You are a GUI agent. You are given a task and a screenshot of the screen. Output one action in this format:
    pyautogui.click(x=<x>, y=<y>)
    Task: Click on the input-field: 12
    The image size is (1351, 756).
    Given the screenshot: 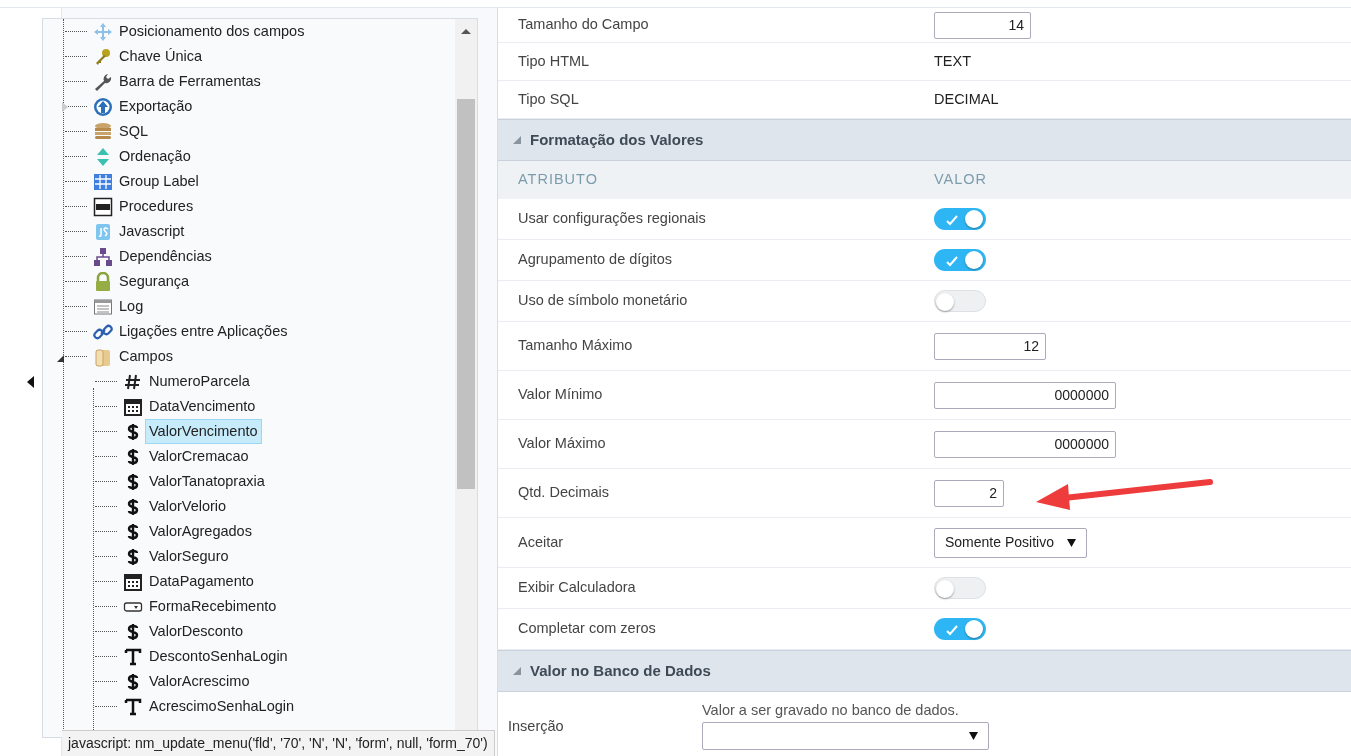 What is the action you would take?
    pyautogui.click(x=990, y=346)
    